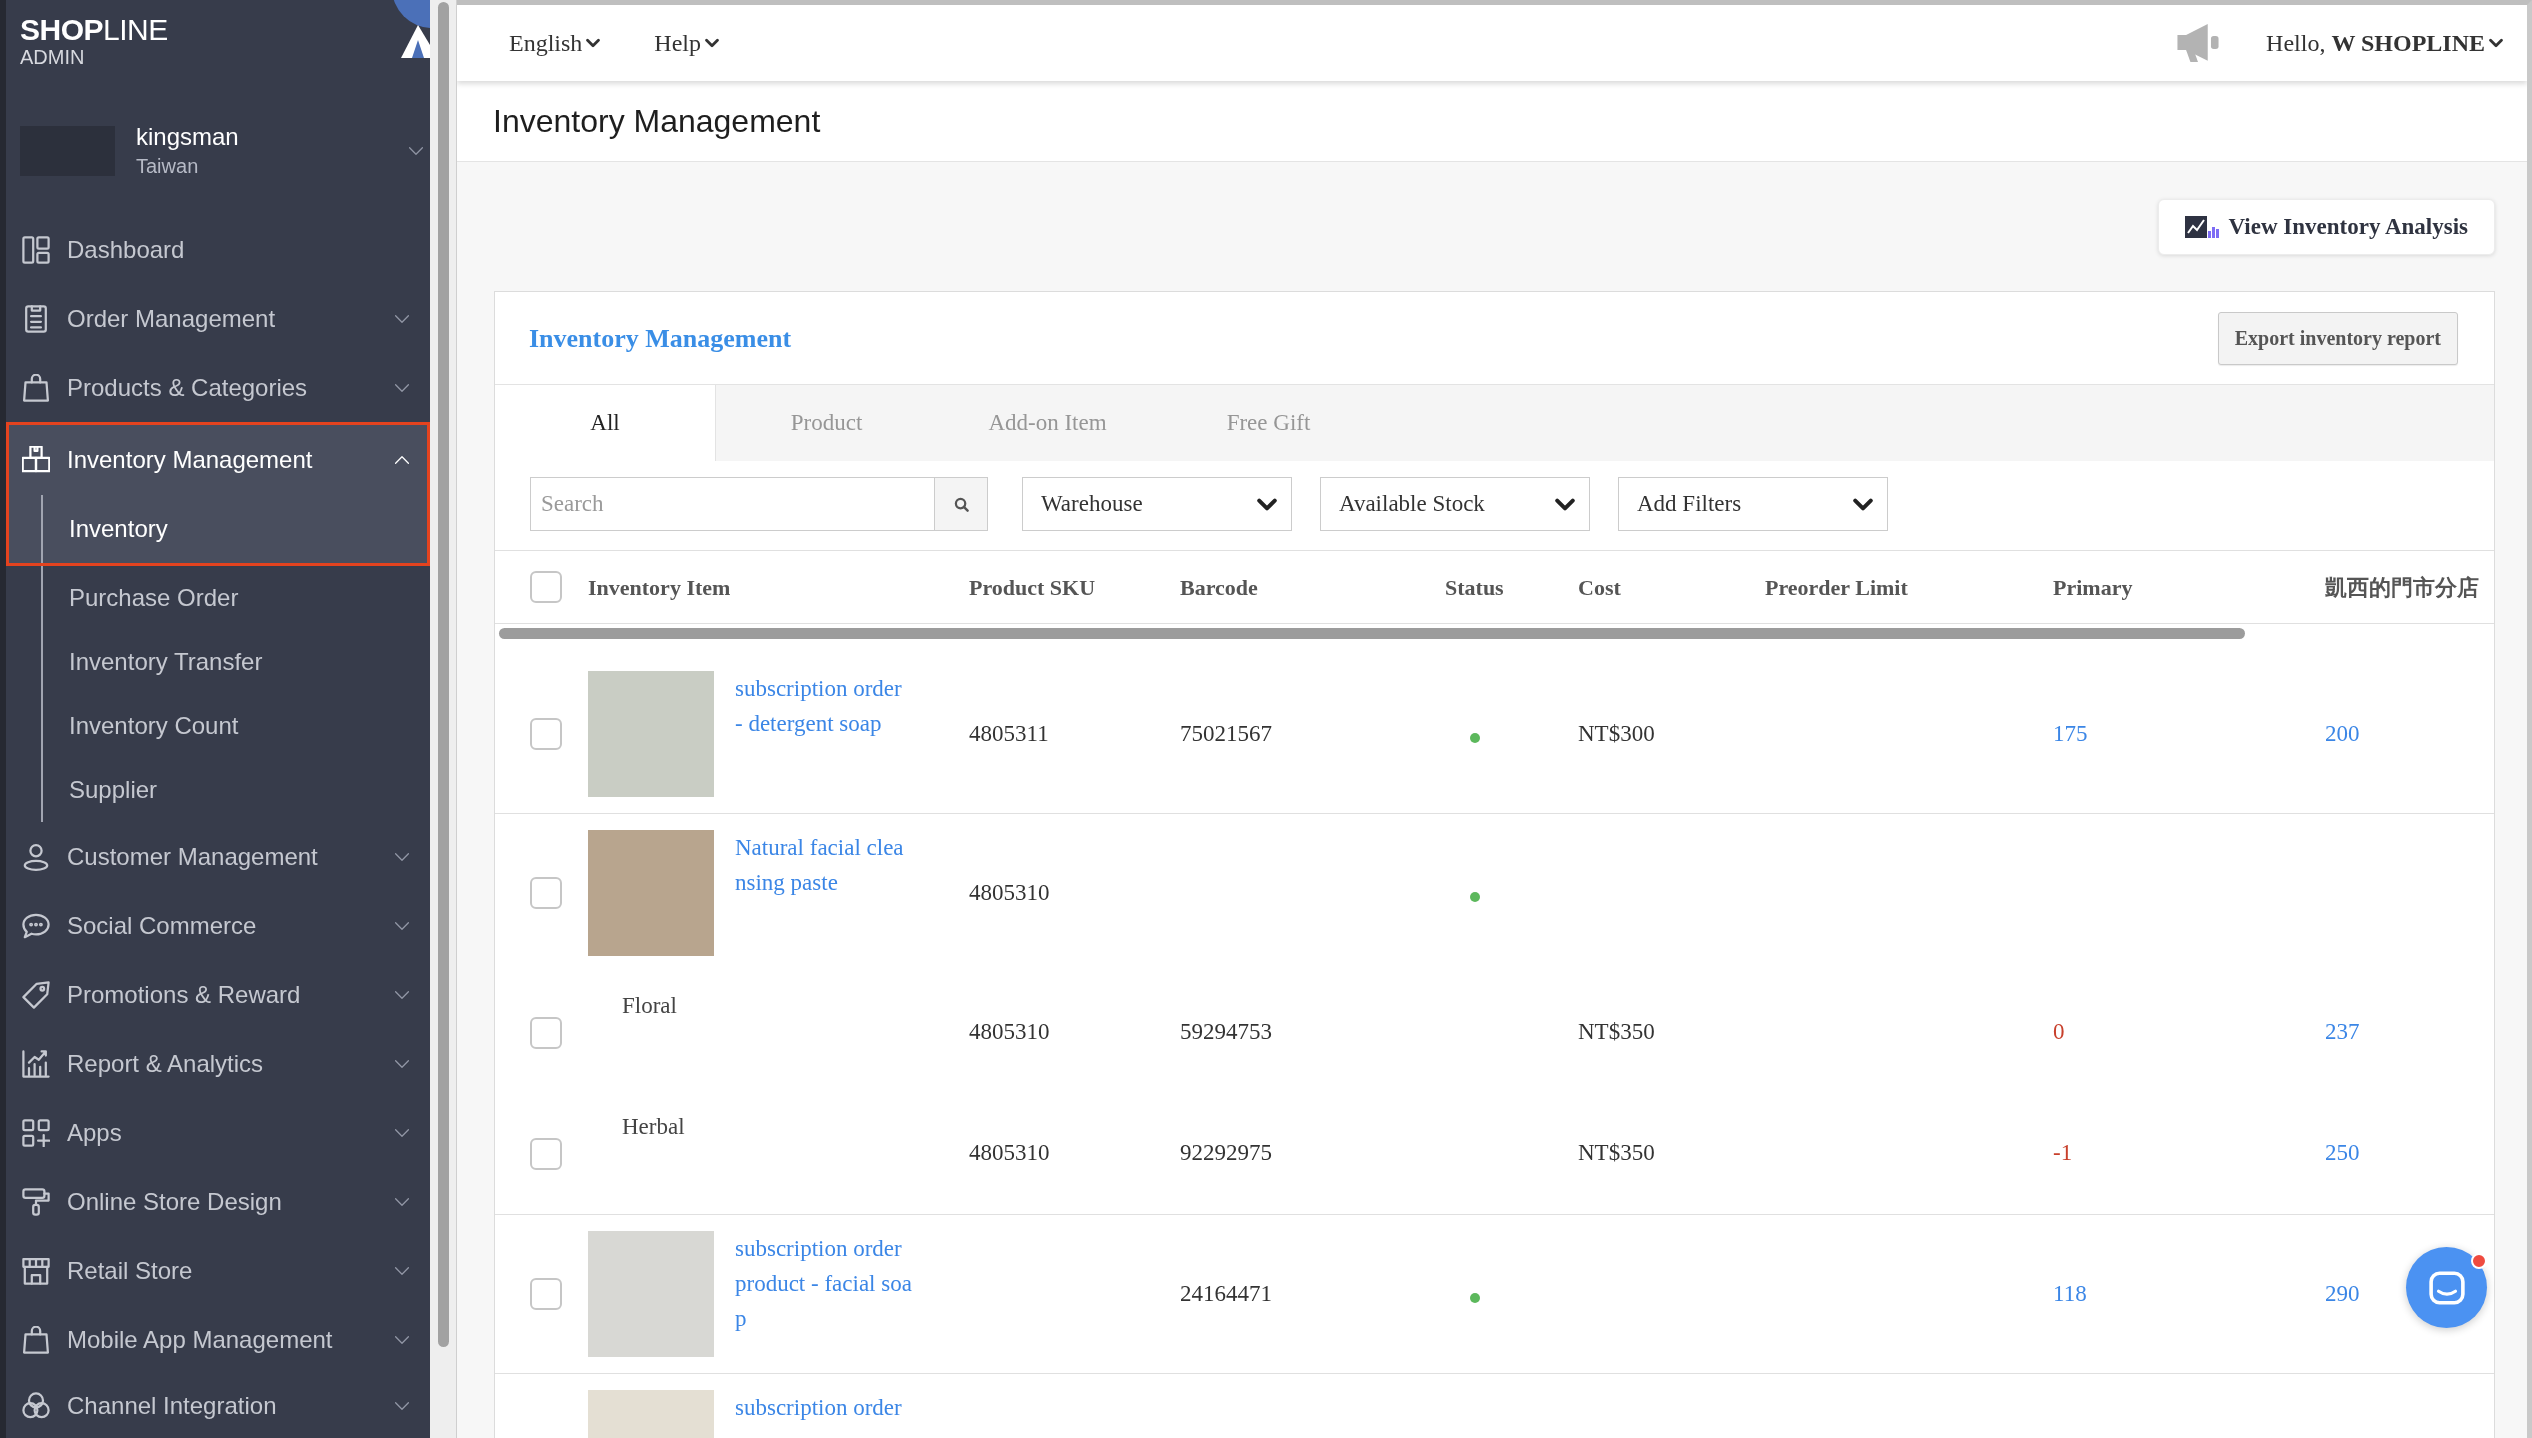 This screenshot has width=2532, height=1438. What do you see at coordinates (218, 1063) in the screenshot?
I see `sidebar-menu-item: Report & Analytics` at bounding box center [218, 1063].